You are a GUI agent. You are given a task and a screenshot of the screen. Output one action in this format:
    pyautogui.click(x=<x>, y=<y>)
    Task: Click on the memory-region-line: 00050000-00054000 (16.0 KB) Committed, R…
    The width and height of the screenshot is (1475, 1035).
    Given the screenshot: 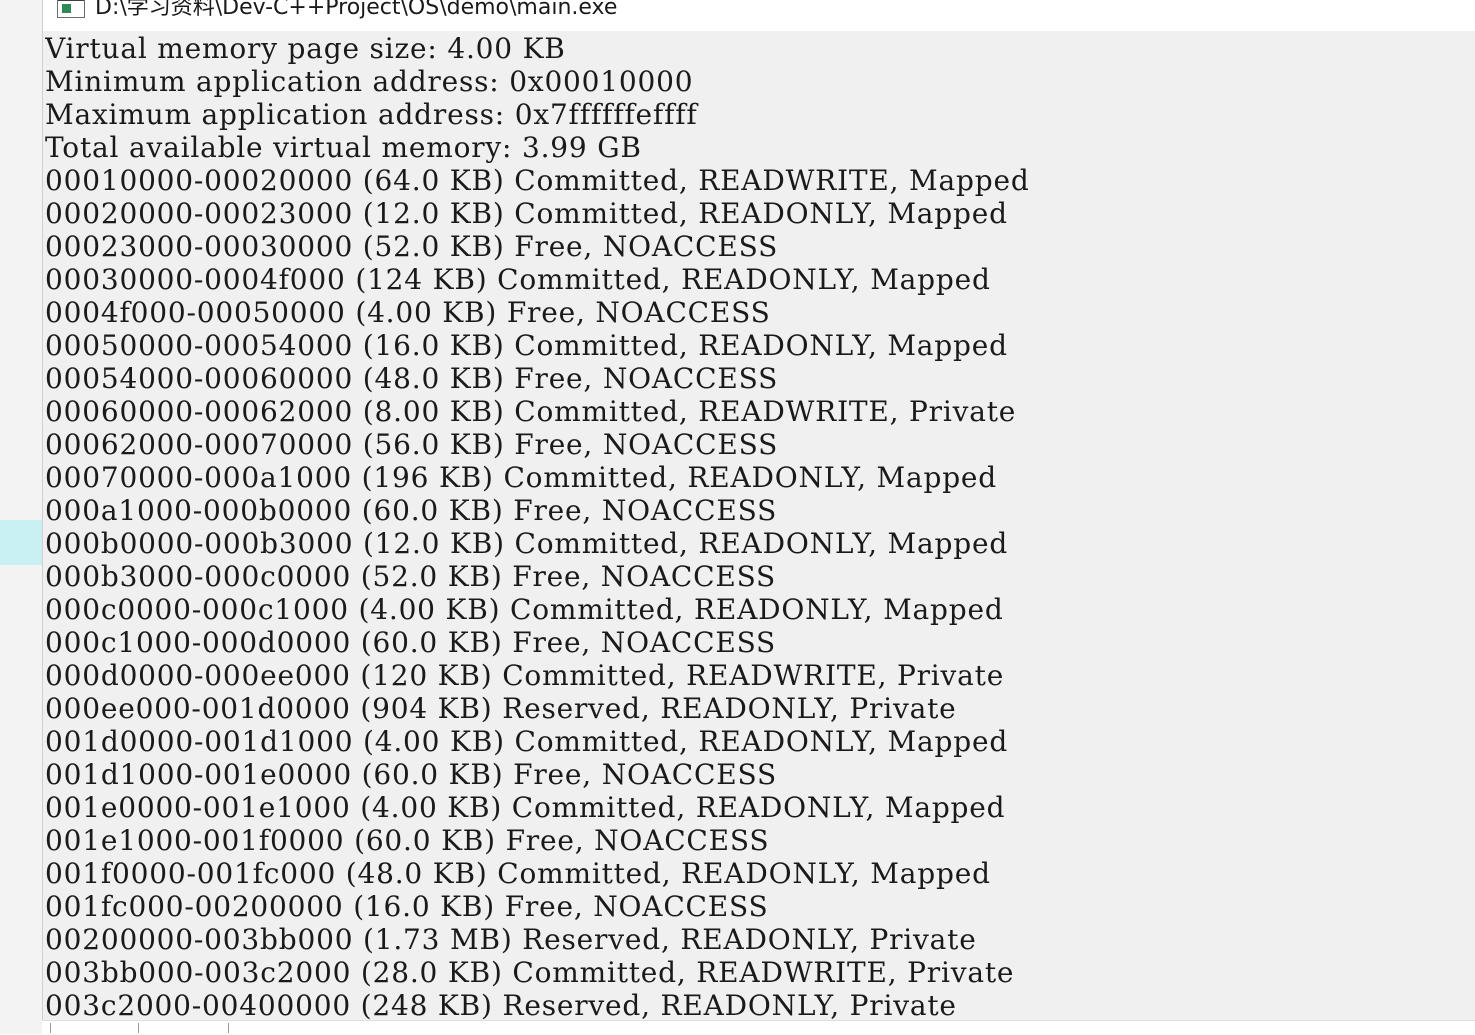 What is the action you would take?
    pyautogui.click(x=526, y=345)
    